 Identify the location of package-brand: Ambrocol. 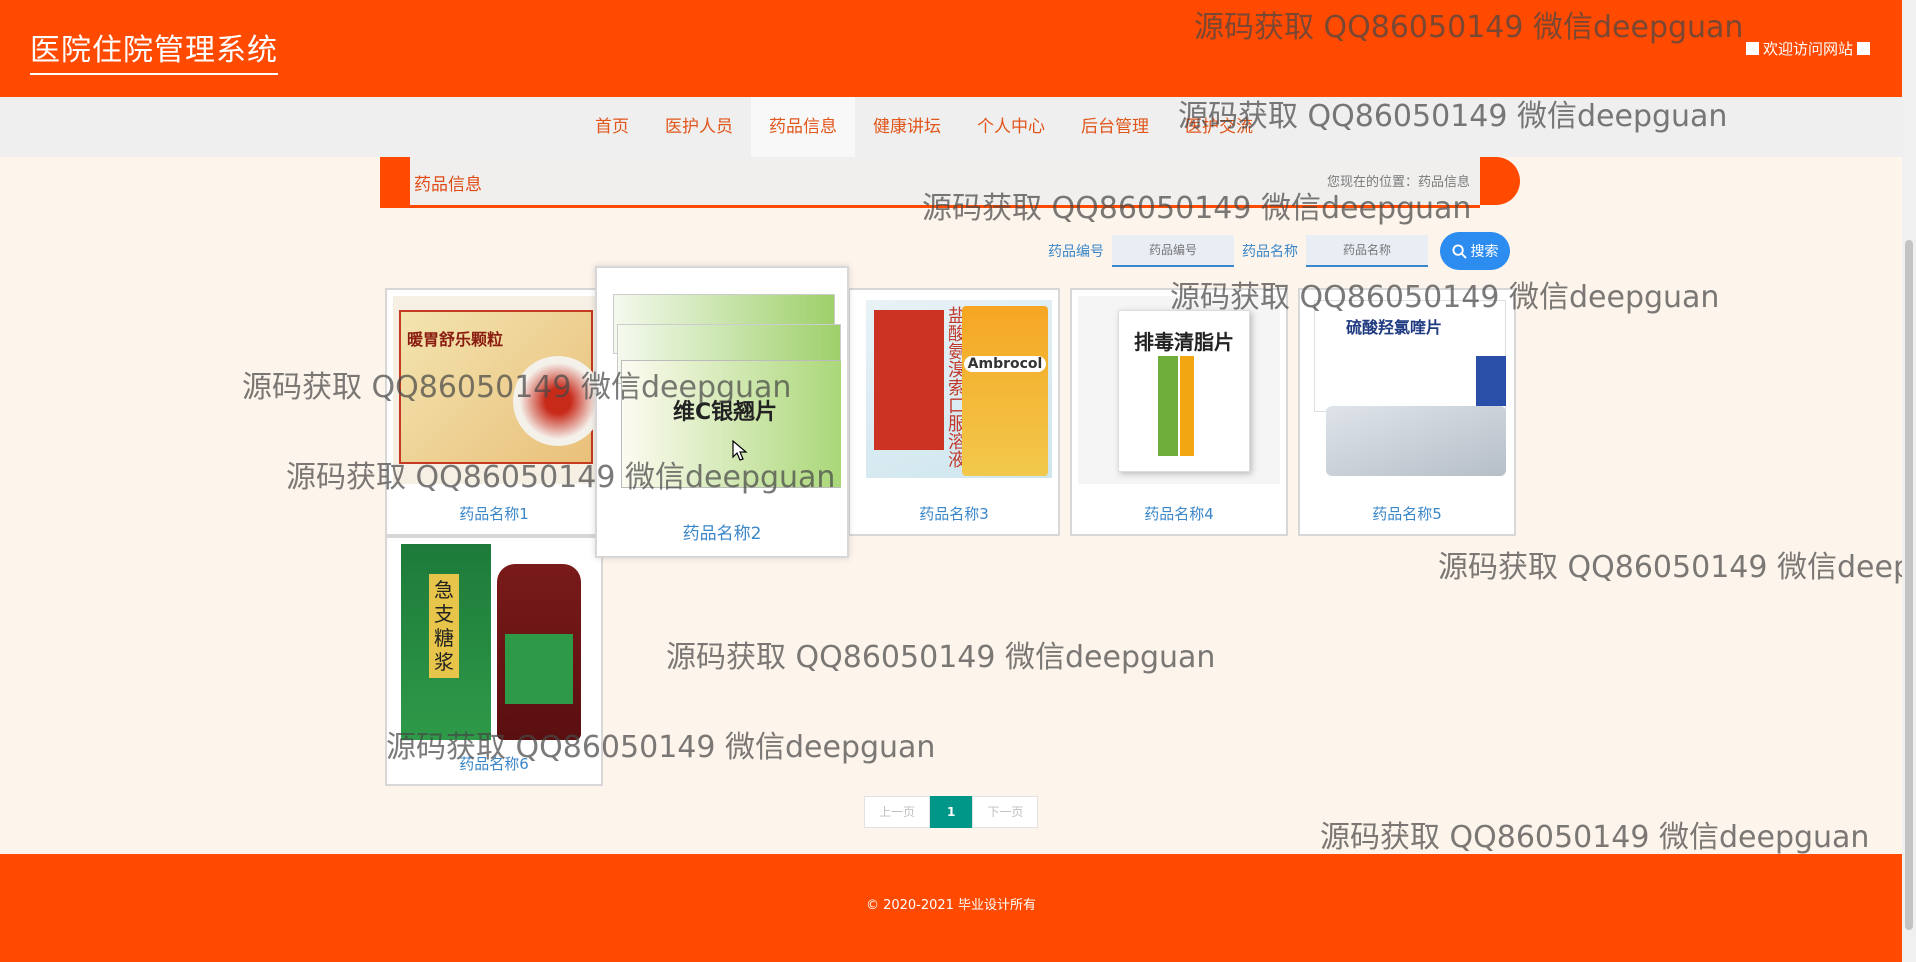
(1005, 364).